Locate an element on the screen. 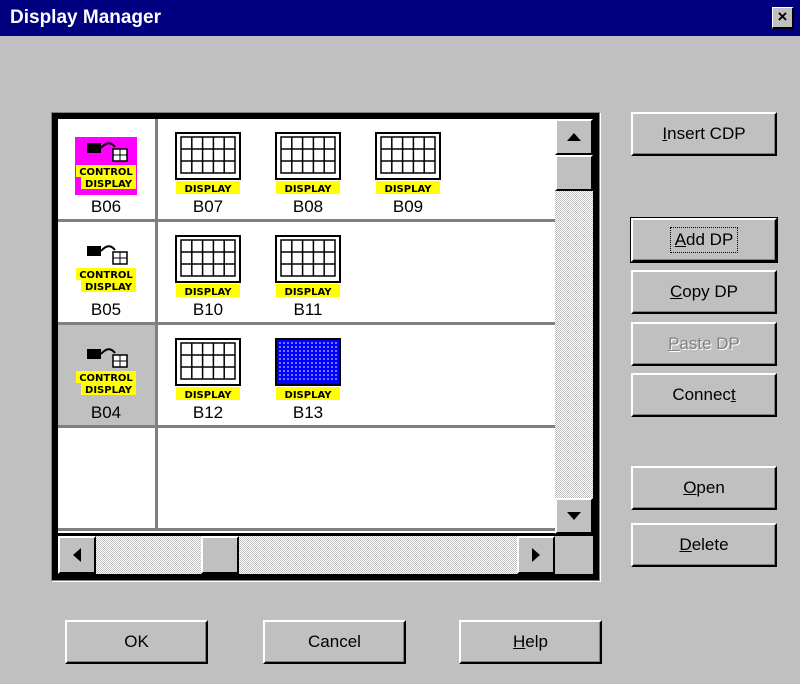 The width and height of the screenshot is (800, 684). display-item: CONTROL DISPLAY B06 is located at coordinates (106, 172).